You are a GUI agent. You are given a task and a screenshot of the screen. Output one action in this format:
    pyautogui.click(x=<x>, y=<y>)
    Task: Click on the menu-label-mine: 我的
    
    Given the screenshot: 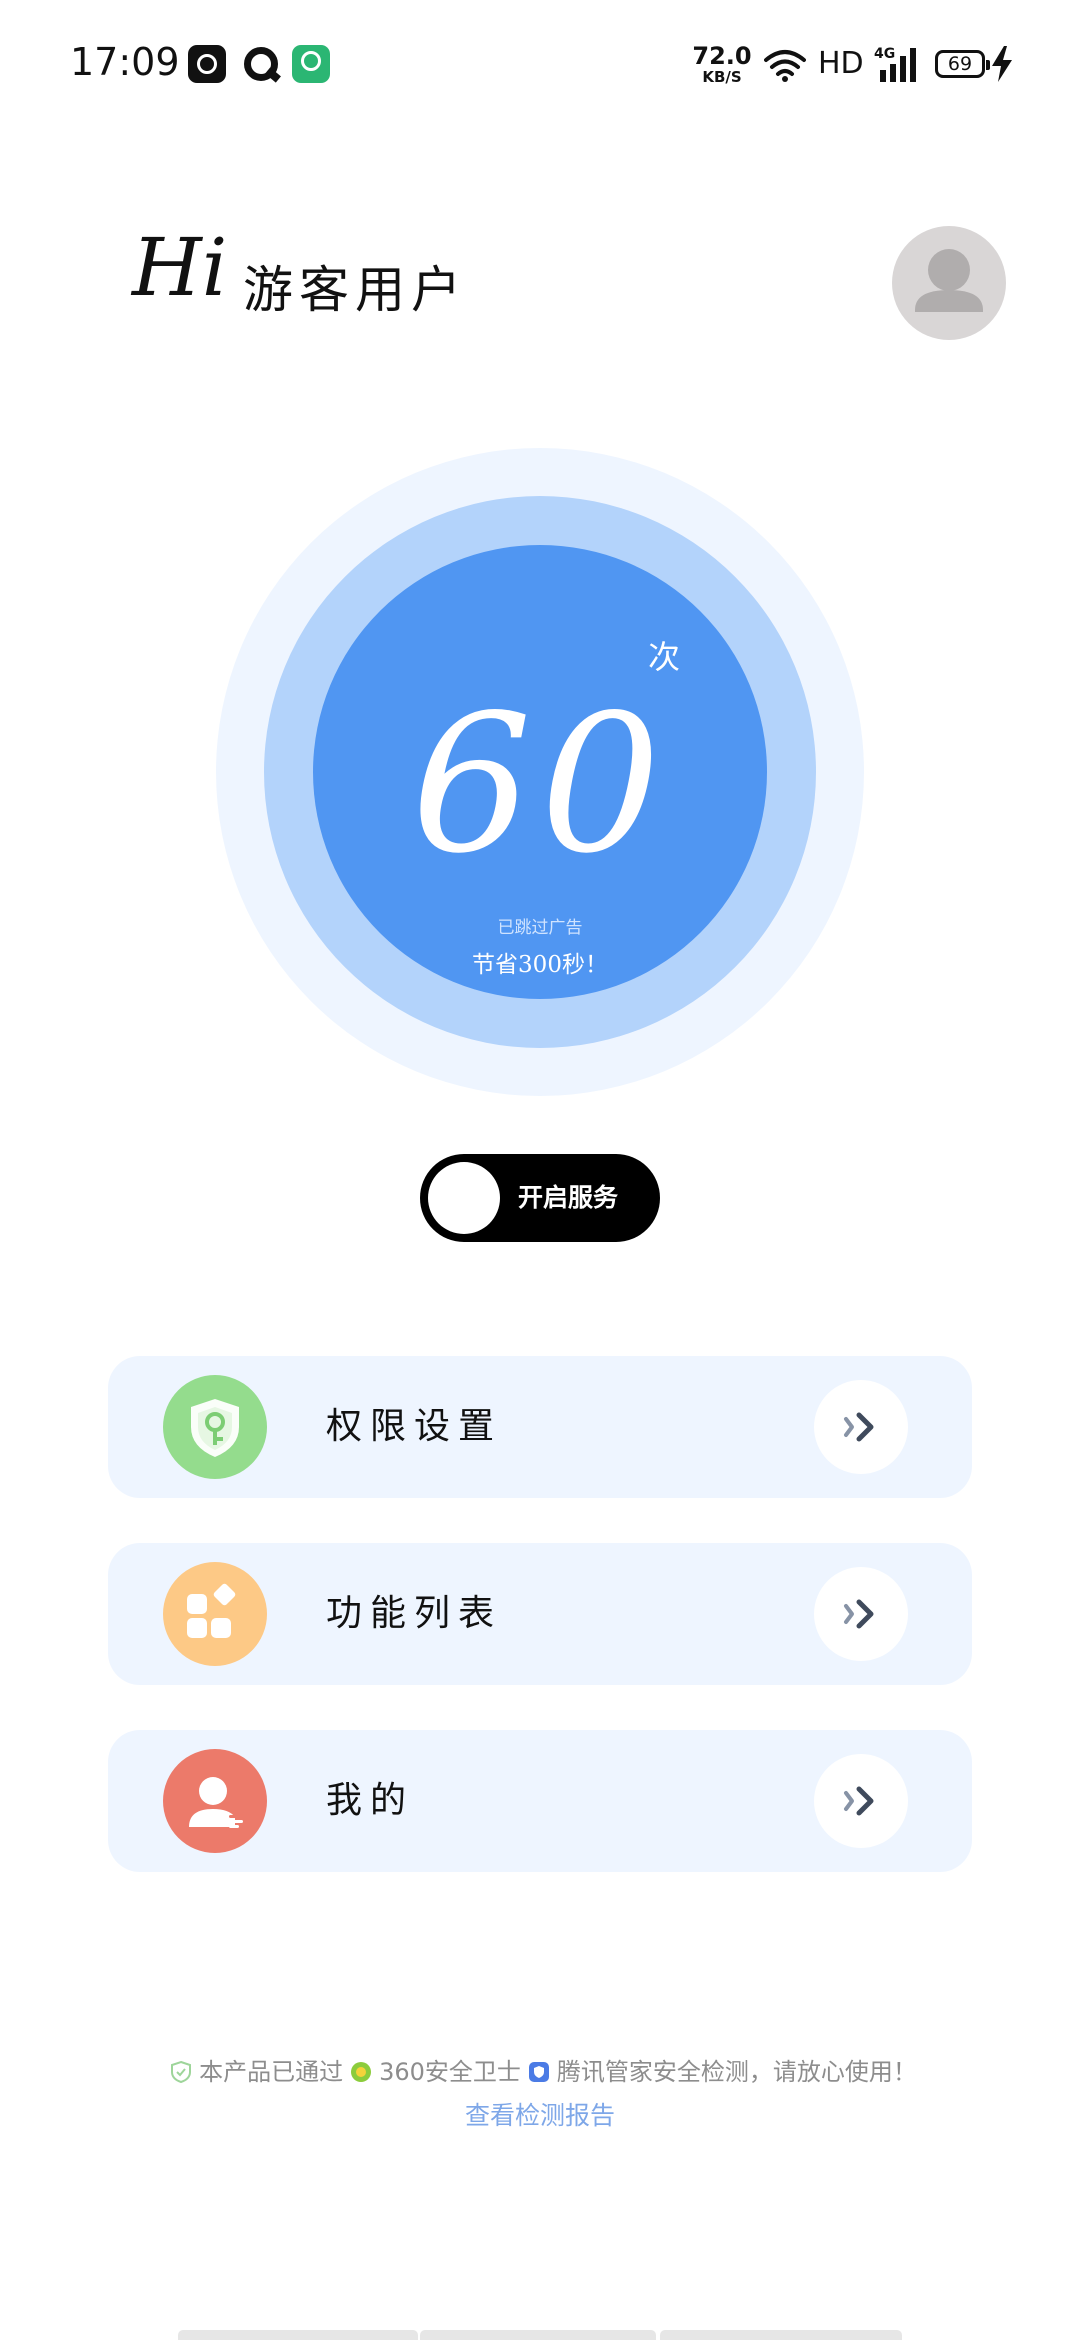 What is the action you would take?
    pyautogui.click(x=370, y=1800)
    